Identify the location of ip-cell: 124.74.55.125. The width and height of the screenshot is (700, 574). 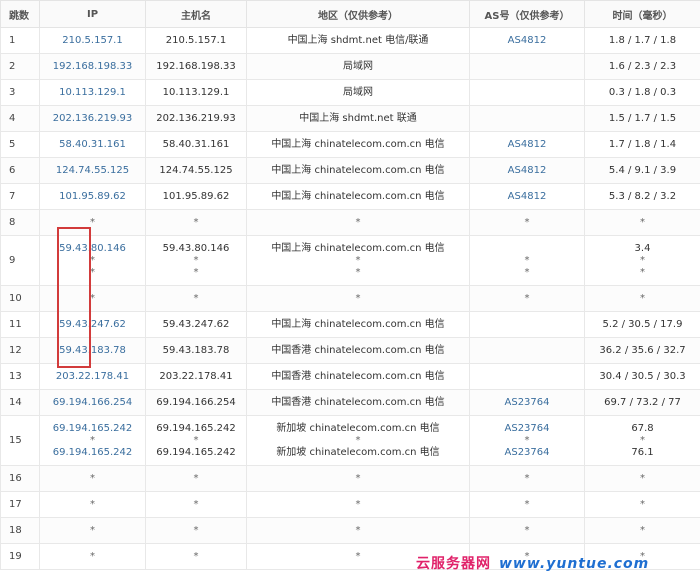
(92, 170).